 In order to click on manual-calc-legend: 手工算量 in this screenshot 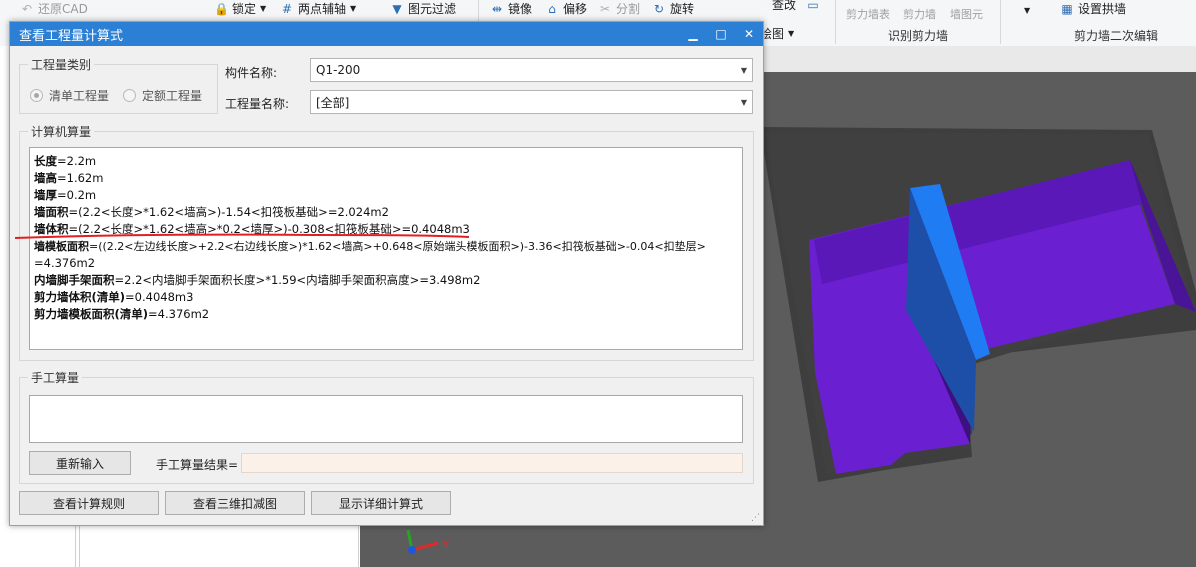, I will do `click(55, 378)`.